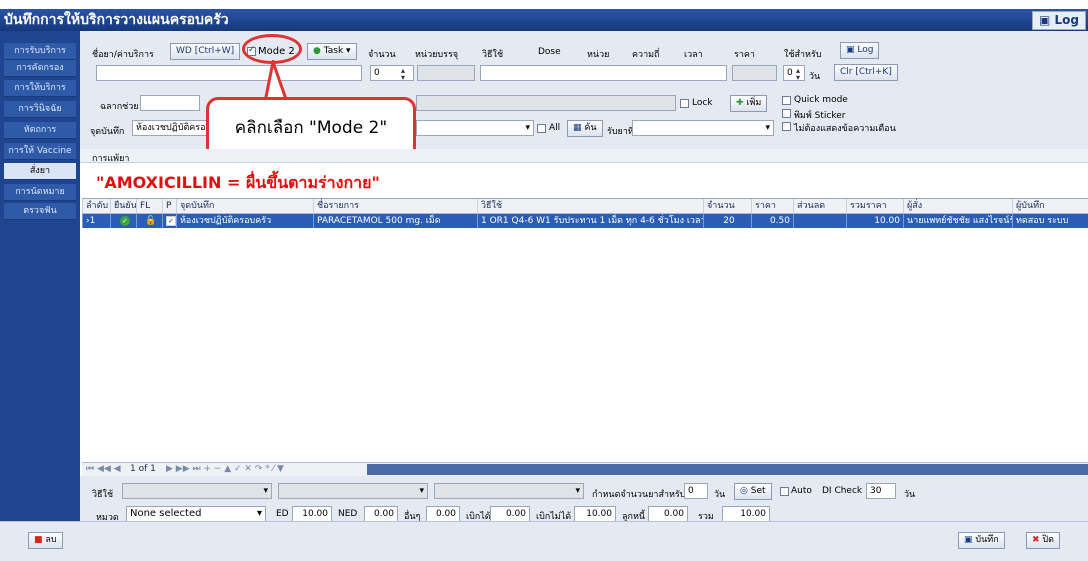  I want to click on row-orderer: นายแพทย์ชัชชัย แสงไรจน์รั, so click(957, 221).